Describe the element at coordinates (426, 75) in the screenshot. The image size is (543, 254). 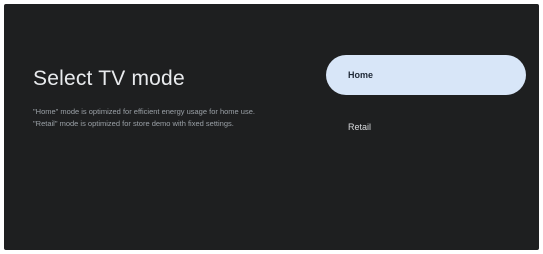
I see `home-mode-option: Home` at that location.